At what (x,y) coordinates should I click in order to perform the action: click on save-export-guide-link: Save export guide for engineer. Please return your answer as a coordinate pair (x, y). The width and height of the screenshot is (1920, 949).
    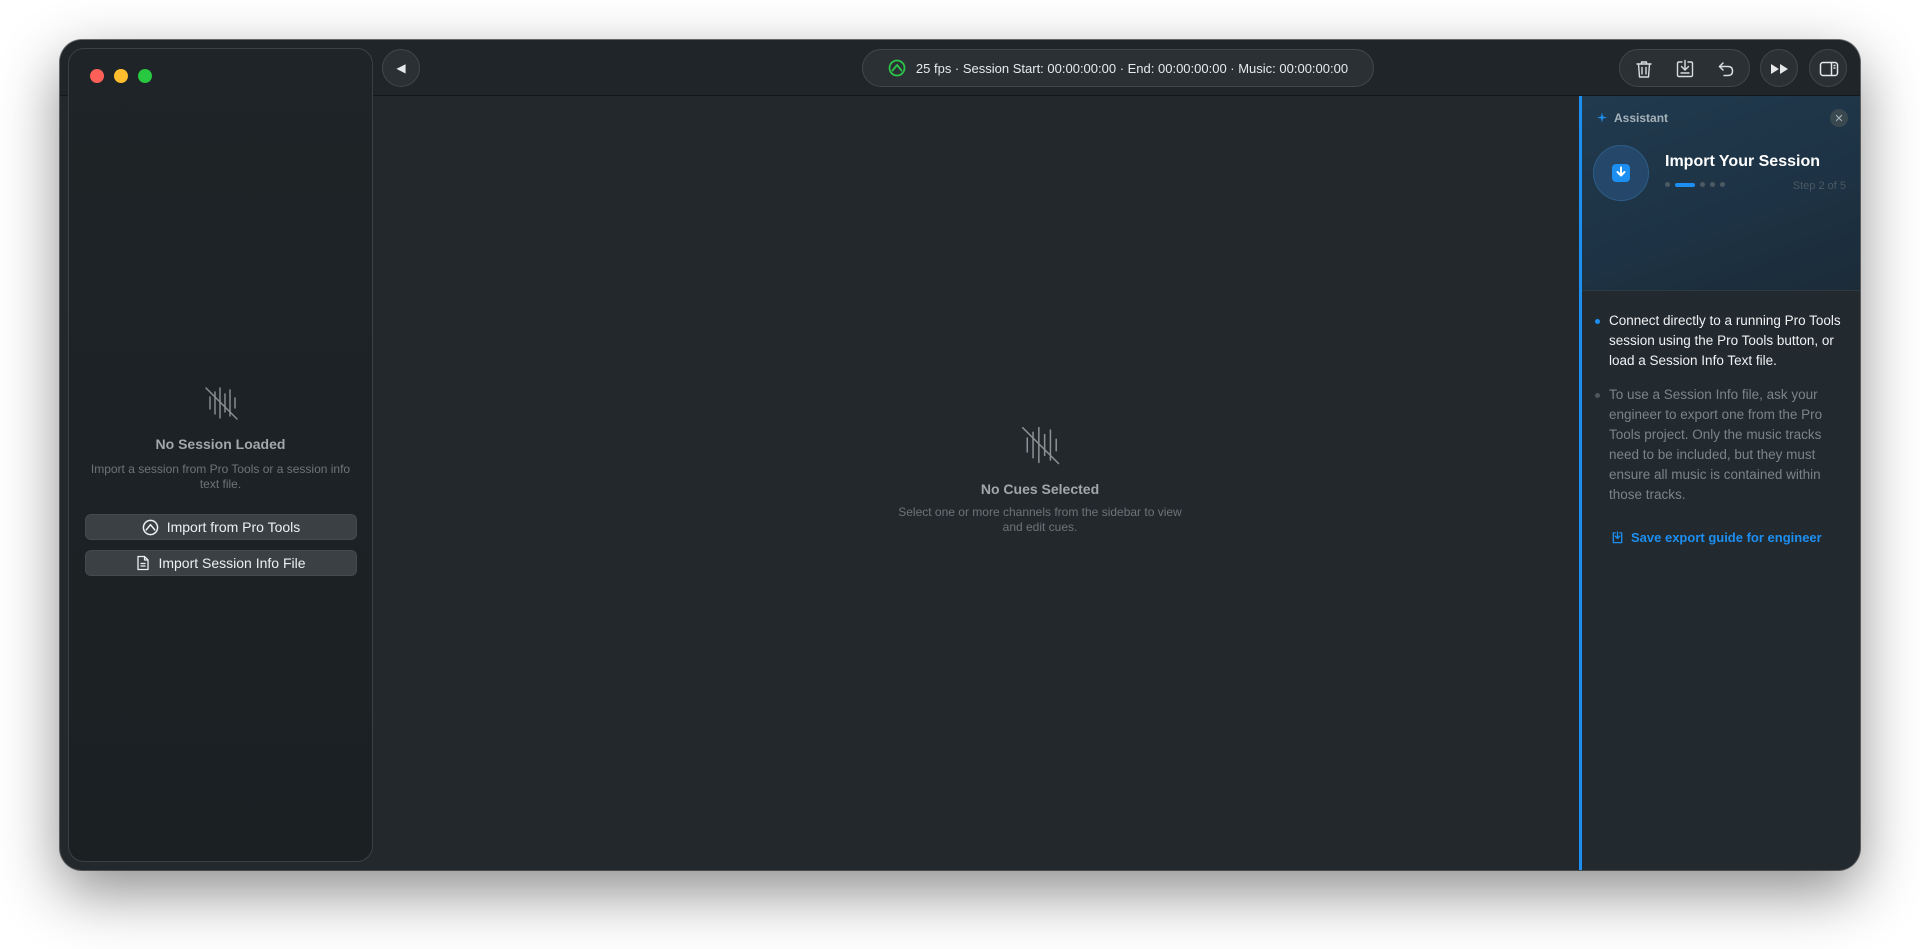
    Looking at the image, I should click on (1716, 537).